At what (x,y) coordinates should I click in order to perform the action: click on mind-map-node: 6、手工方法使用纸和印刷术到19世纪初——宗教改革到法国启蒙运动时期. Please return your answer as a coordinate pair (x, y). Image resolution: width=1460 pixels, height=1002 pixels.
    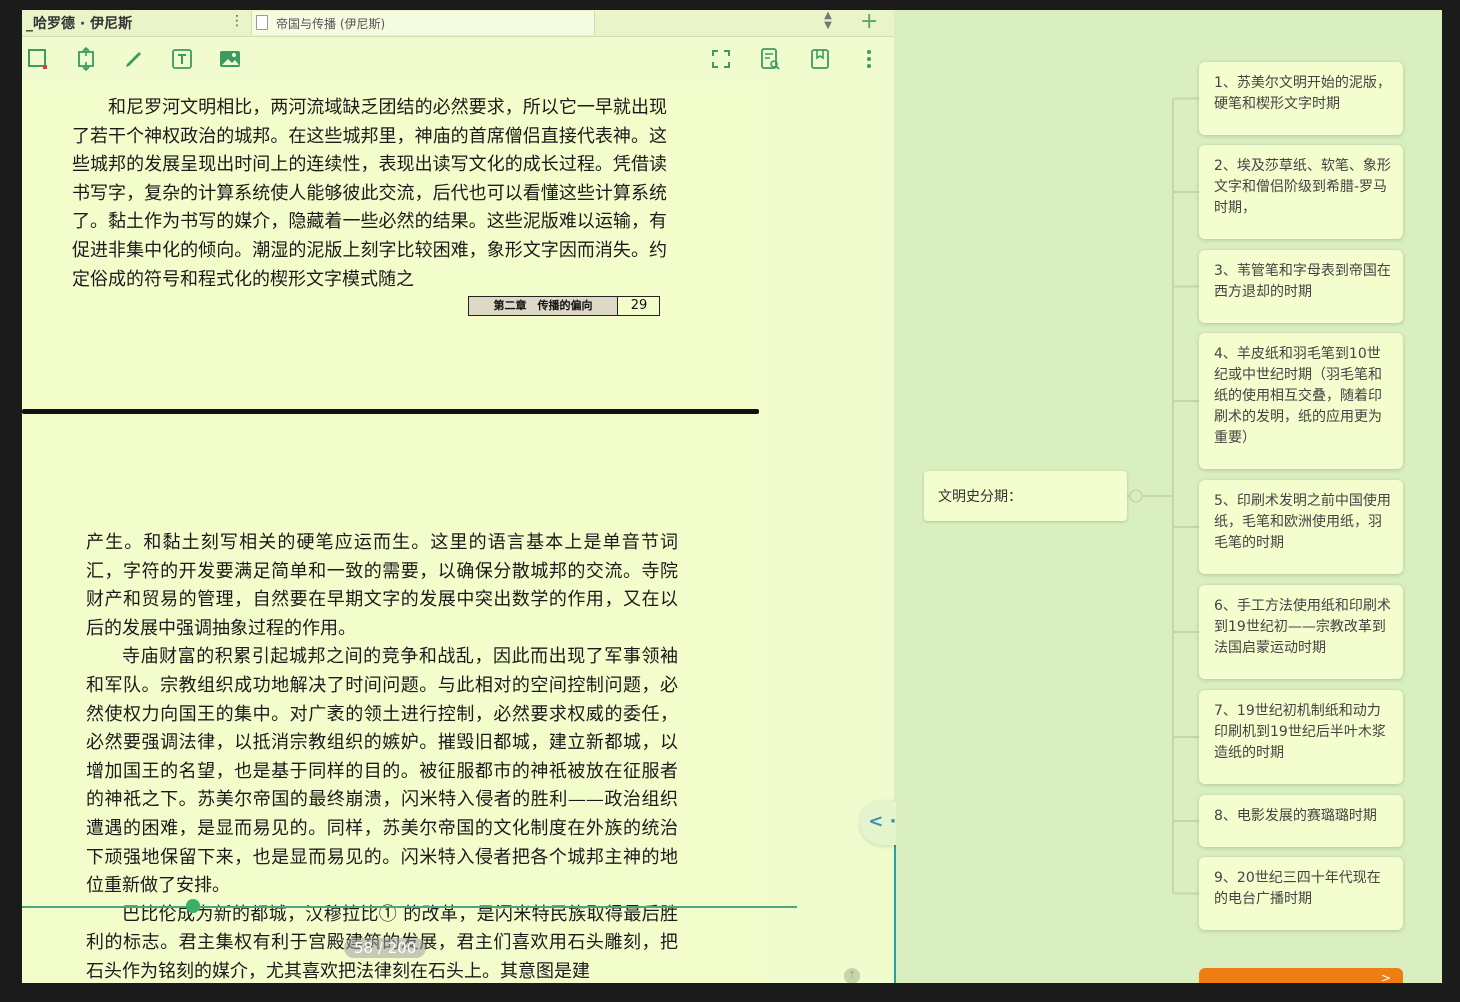
    Looking at the image, I should click on (1301, 632).